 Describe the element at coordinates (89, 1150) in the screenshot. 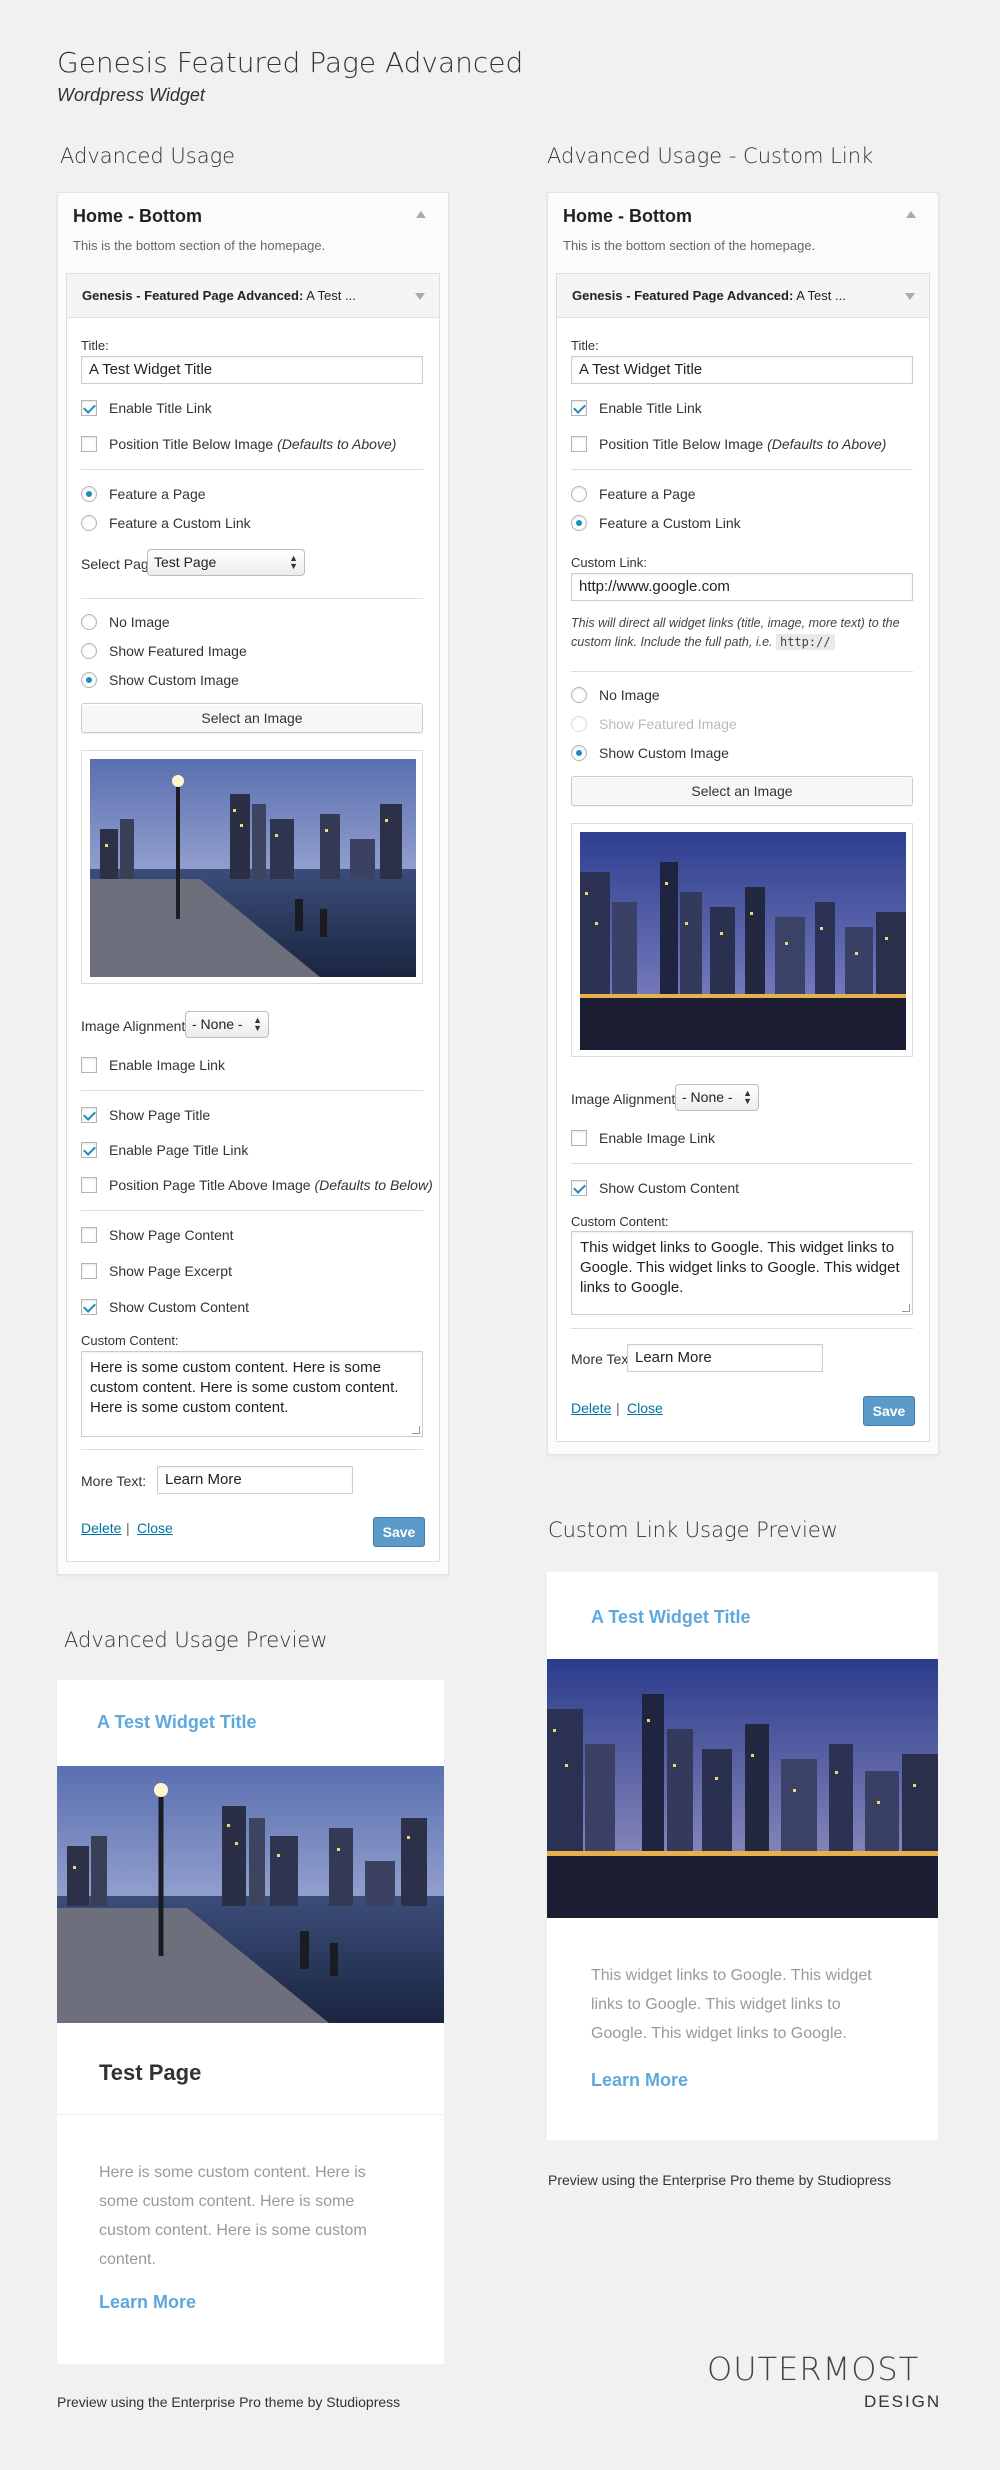

I see `enable-page-title-link-checkbox` at that location.